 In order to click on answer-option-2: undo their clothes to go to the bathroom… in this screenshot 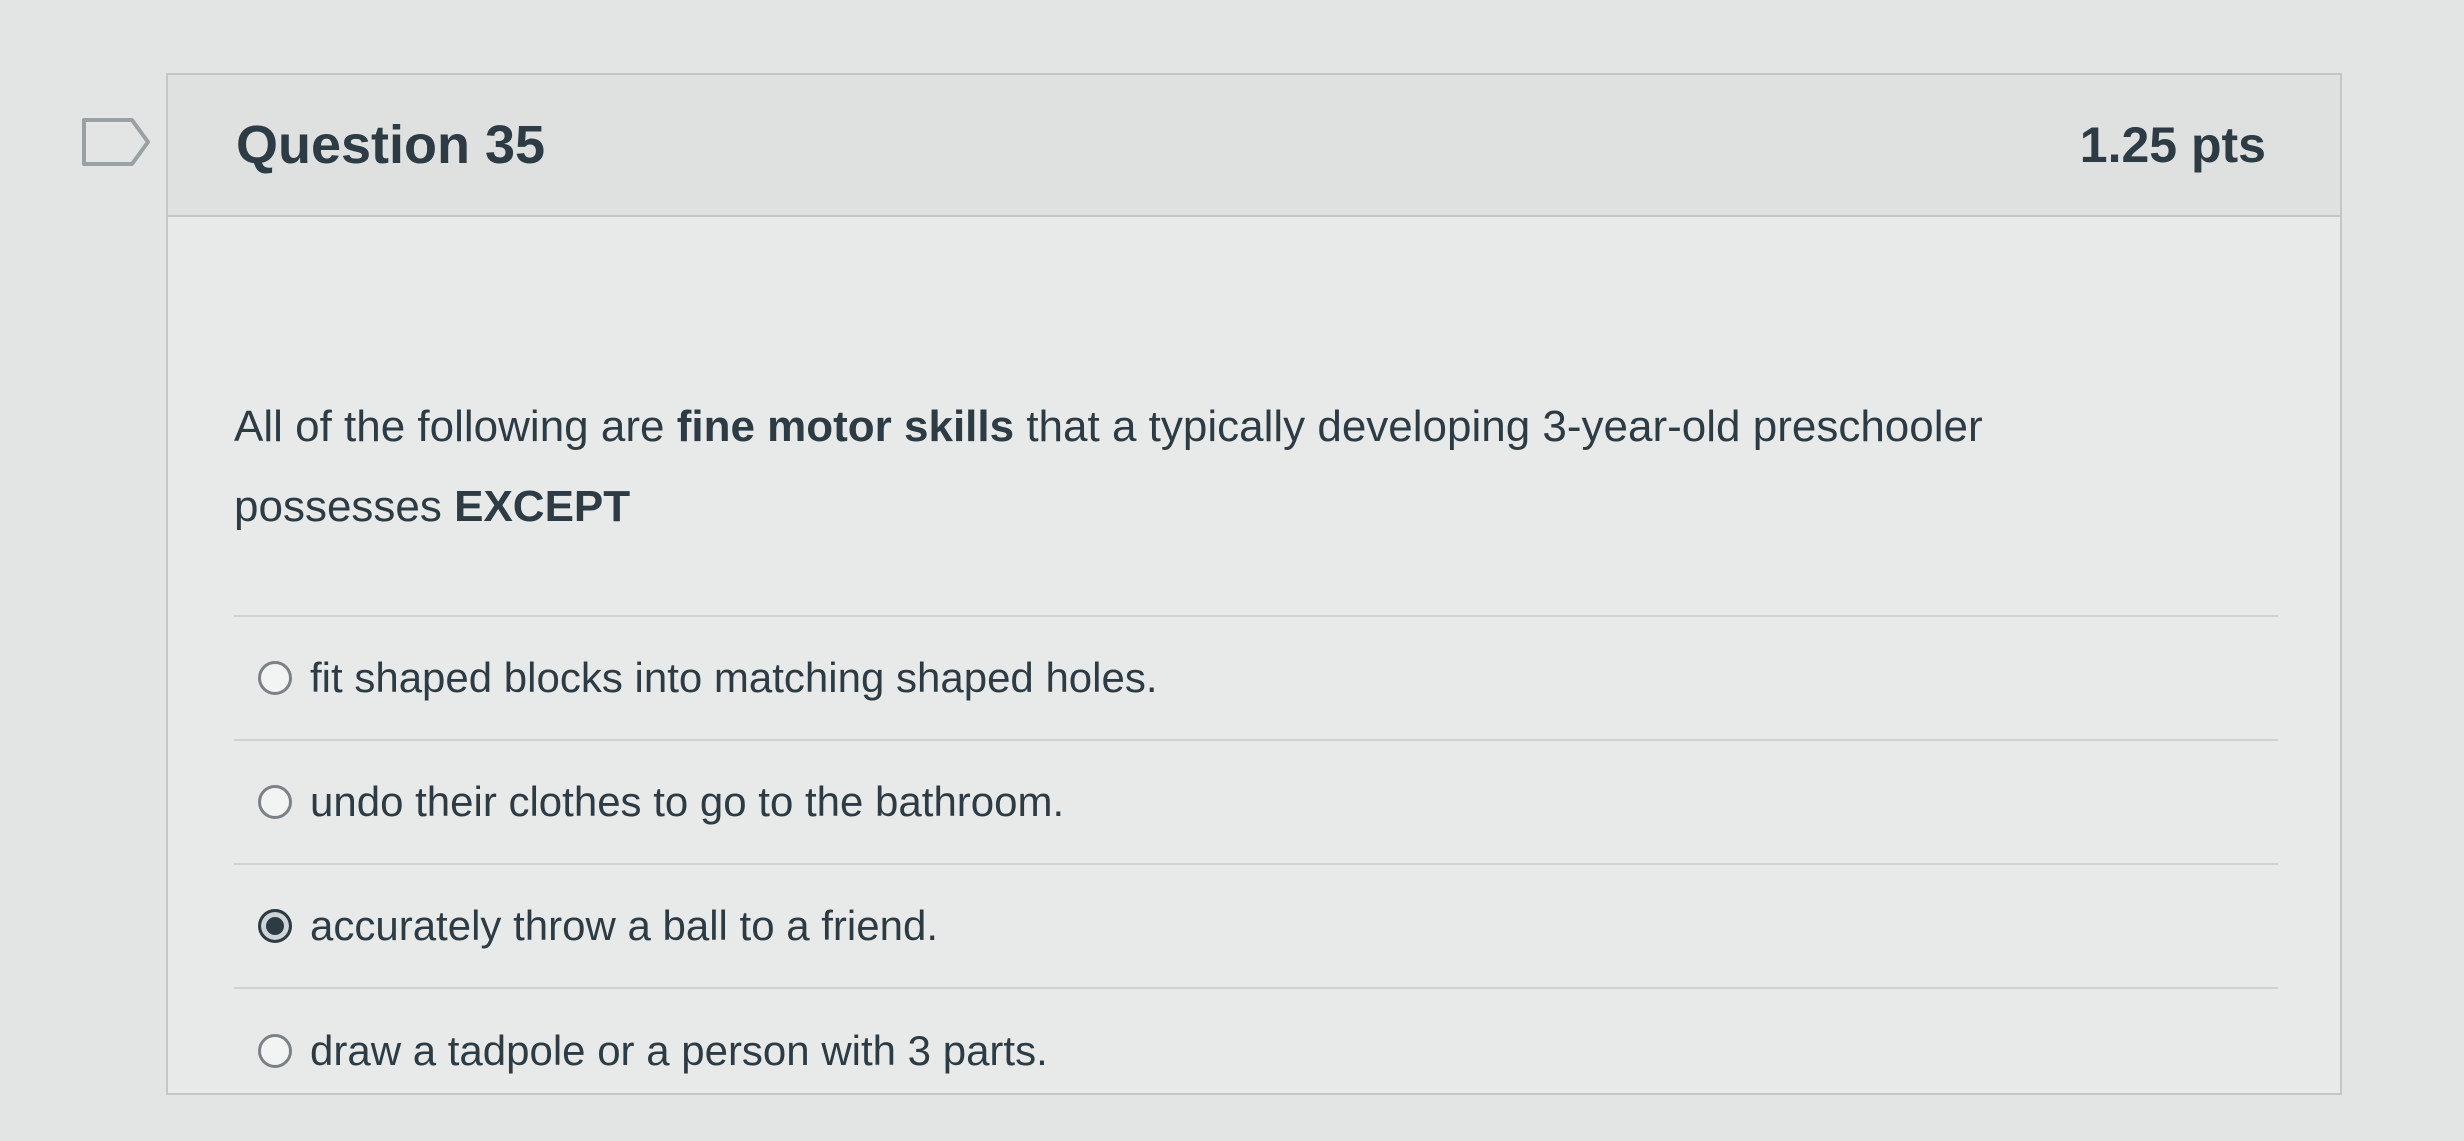, I will do `click(1256, 803)`.